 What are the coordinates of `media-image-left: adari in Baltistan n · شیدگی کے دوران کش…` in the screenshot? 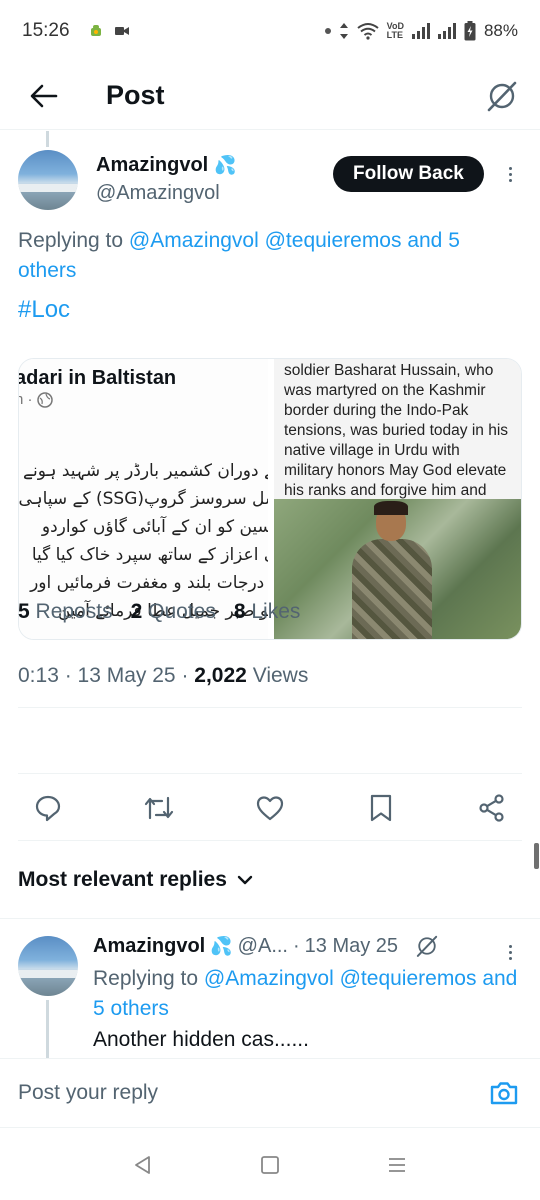 It's located at (143, 499).